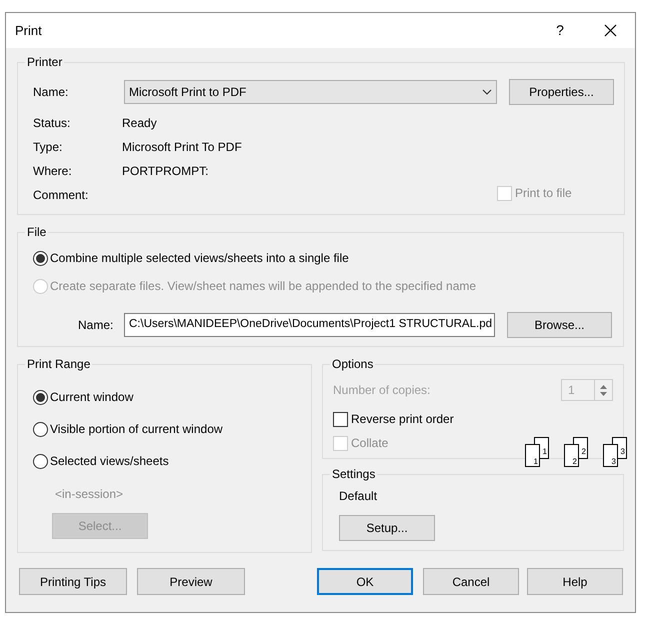  Describe the element at coordinates (543, 193) in the screenshot. I see `checkbox-label: Print to file` at that location.